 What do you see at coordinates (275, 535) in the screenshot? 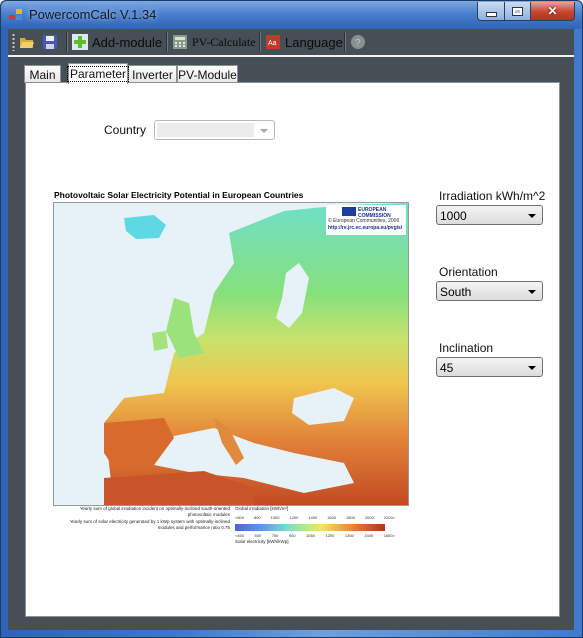
I see `tick: 750` at bounding box center [275, 535].